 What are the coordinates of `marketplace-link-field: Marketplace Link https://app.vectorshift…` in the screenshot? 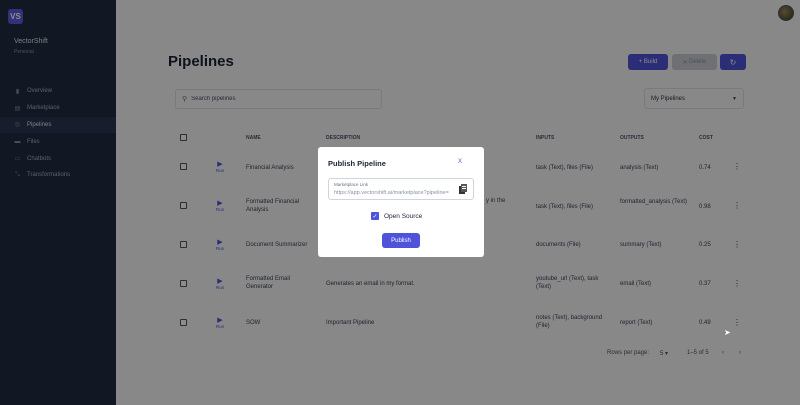 It's located at (401, 189).